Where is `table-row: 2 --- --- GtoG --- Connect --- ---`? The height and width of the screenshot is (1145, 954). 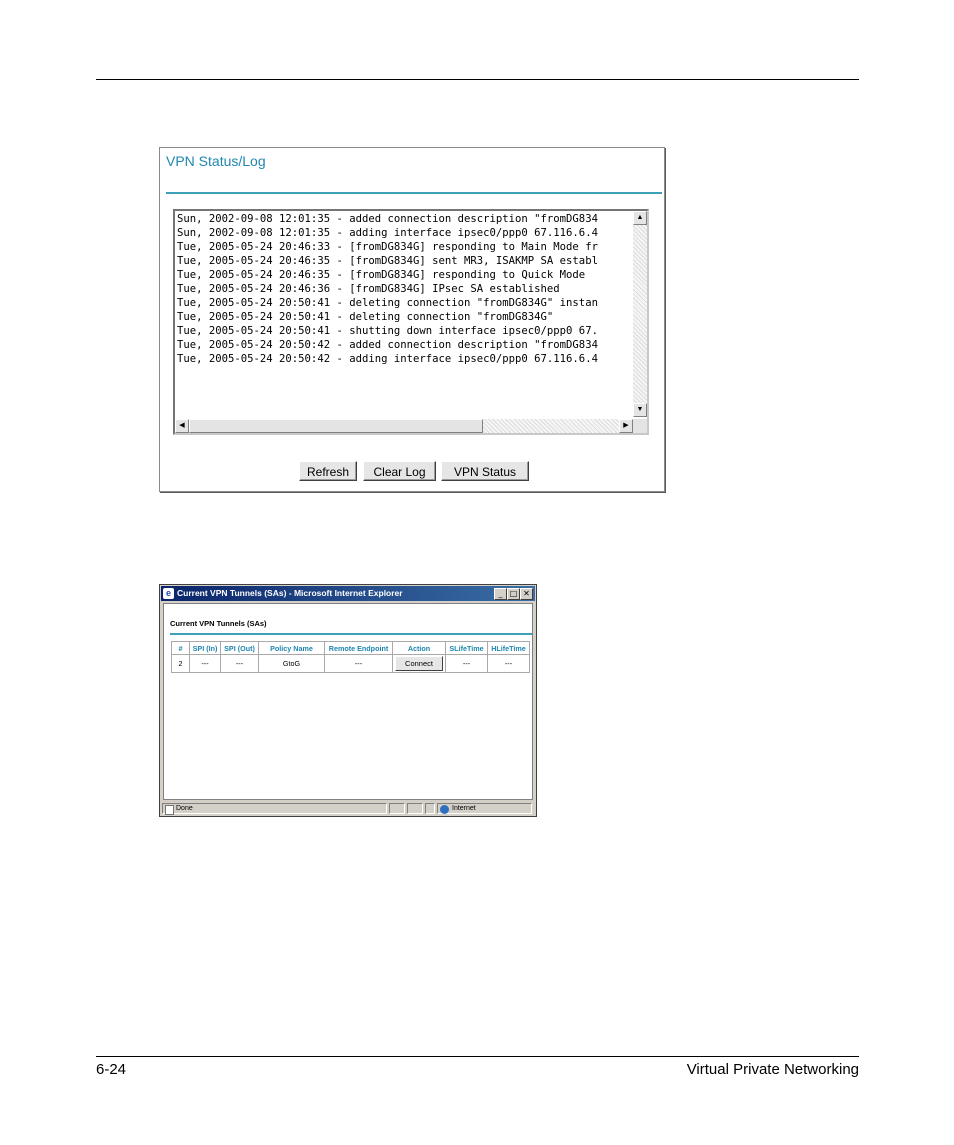
table-row: 2 --- --- GtoG --- Connect --- --- is located at coordinates (350, 663).